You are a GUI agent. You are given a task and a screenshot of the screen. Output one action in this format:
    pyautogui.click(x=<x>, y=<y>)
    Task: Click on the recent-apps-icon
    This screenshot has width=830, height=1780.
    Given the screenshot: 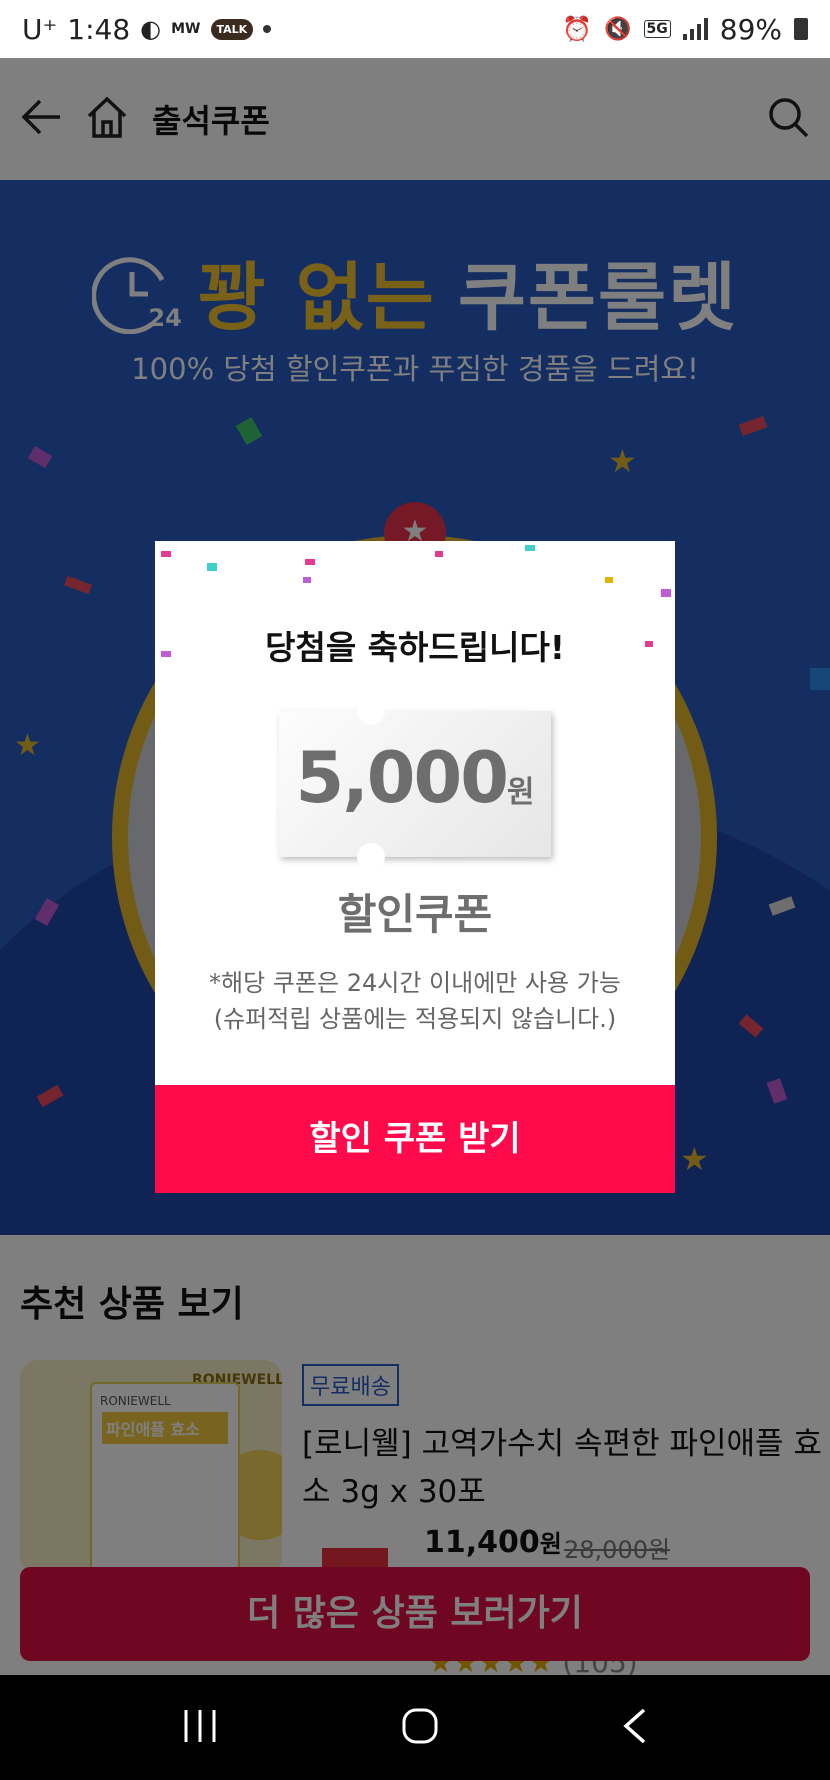 What is the action you would take?
    pyautogui.click(x=200, y=1728)
    